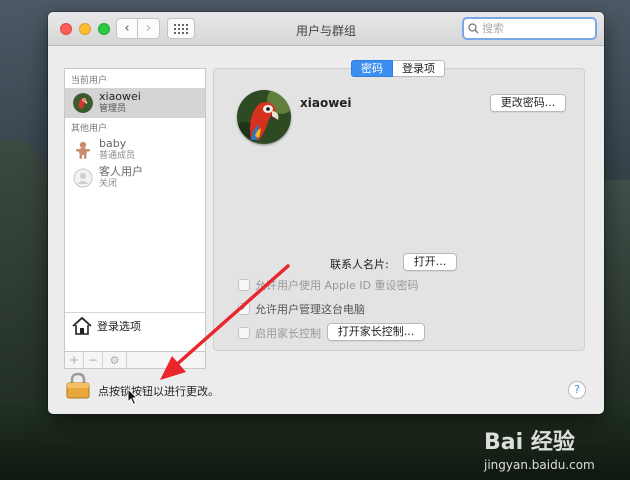 The image size is (630, 480). What do you see at coordinates (359, 264) in the screenshot?
I see `contact-card-label: 联系人名片:` at bounding box center [359, 264].